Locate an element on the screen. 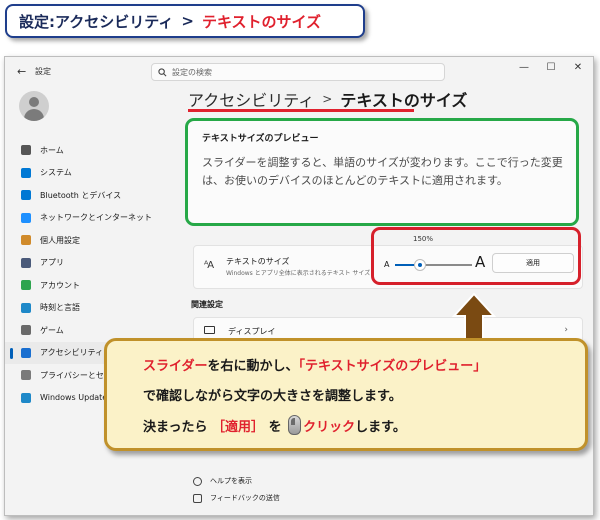 Image resolution: width=600 pixels, height=520 pixels. search-icon is located at coordinates (162, 71).